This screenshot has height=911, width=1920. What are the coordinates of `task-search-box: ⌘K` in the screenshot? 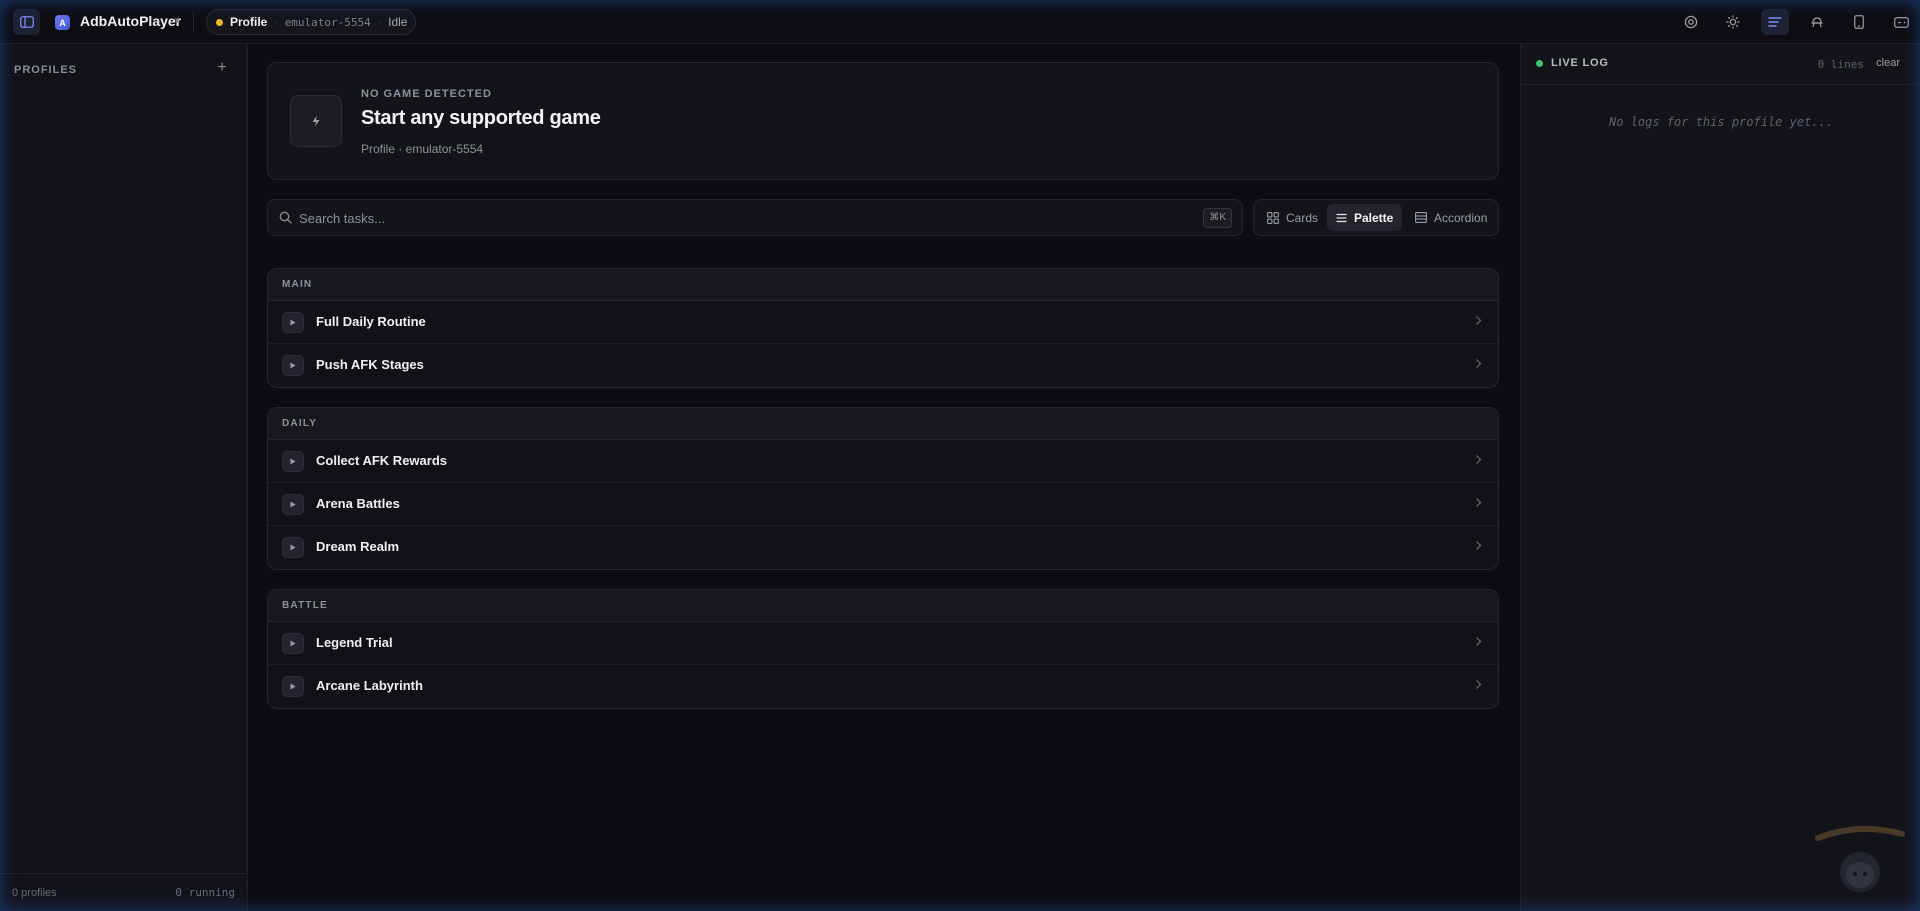 It's located at (755, 217).